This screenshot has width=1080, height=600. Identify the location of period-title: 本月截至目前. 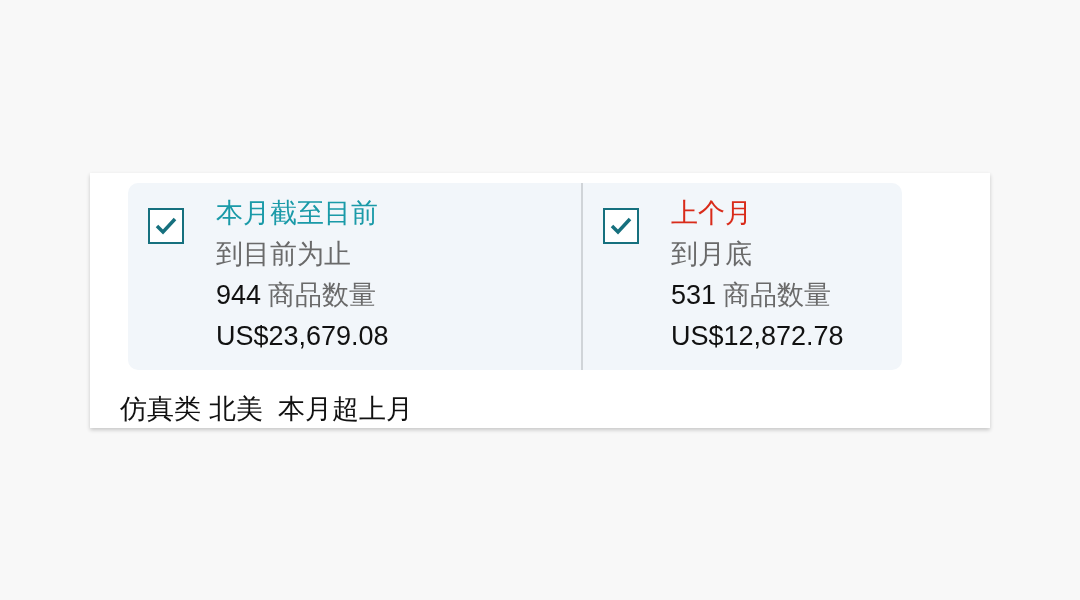
(297, 213).